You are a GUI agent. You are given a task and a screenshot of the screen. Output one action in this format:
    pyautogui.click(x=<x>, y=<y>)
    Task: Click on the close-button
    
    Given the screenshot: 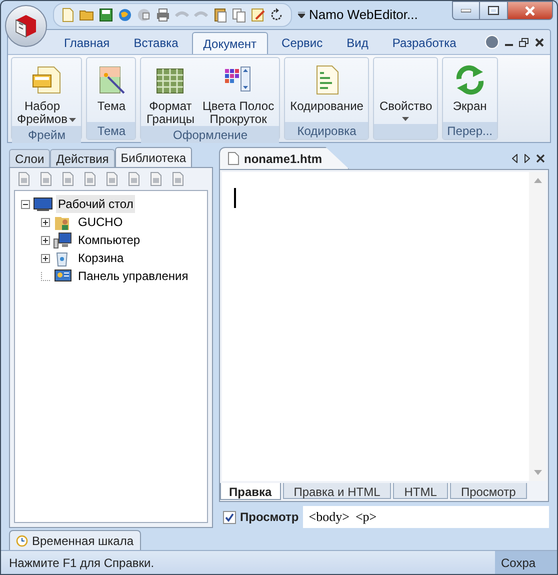 What is the action you would take?
    pyautogui.click(x=530, y=10)
    